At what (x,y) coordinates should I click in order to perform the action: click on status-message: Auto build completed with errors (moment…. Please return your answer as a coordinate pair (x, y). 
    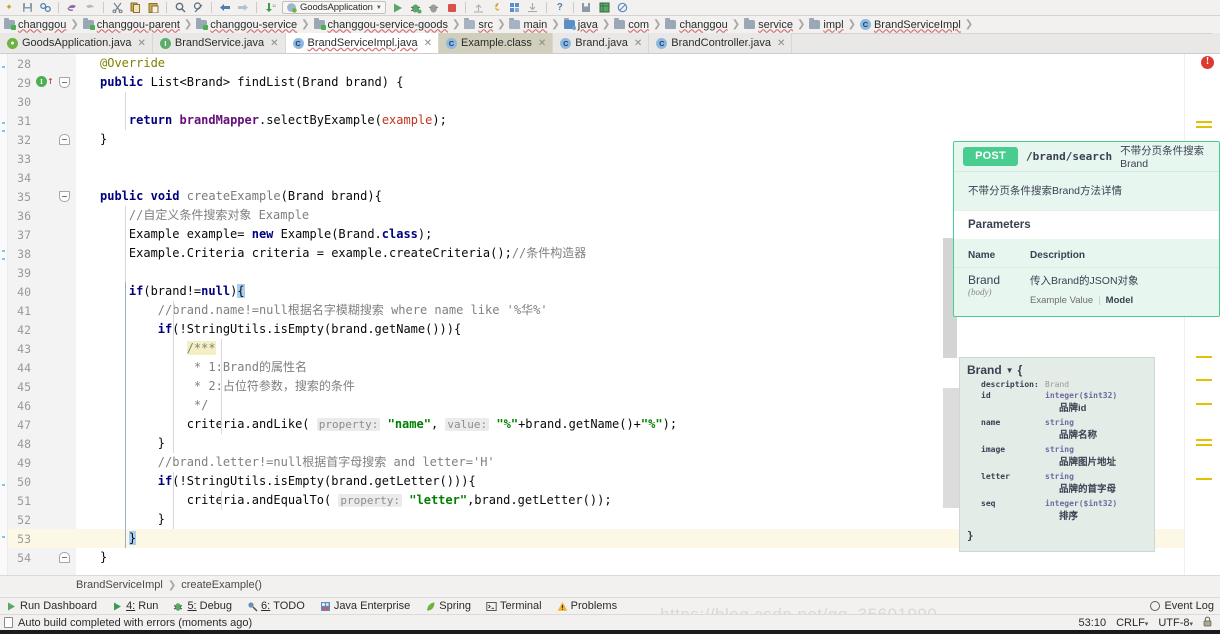
    Looking at the image, I should click on (135, 622).